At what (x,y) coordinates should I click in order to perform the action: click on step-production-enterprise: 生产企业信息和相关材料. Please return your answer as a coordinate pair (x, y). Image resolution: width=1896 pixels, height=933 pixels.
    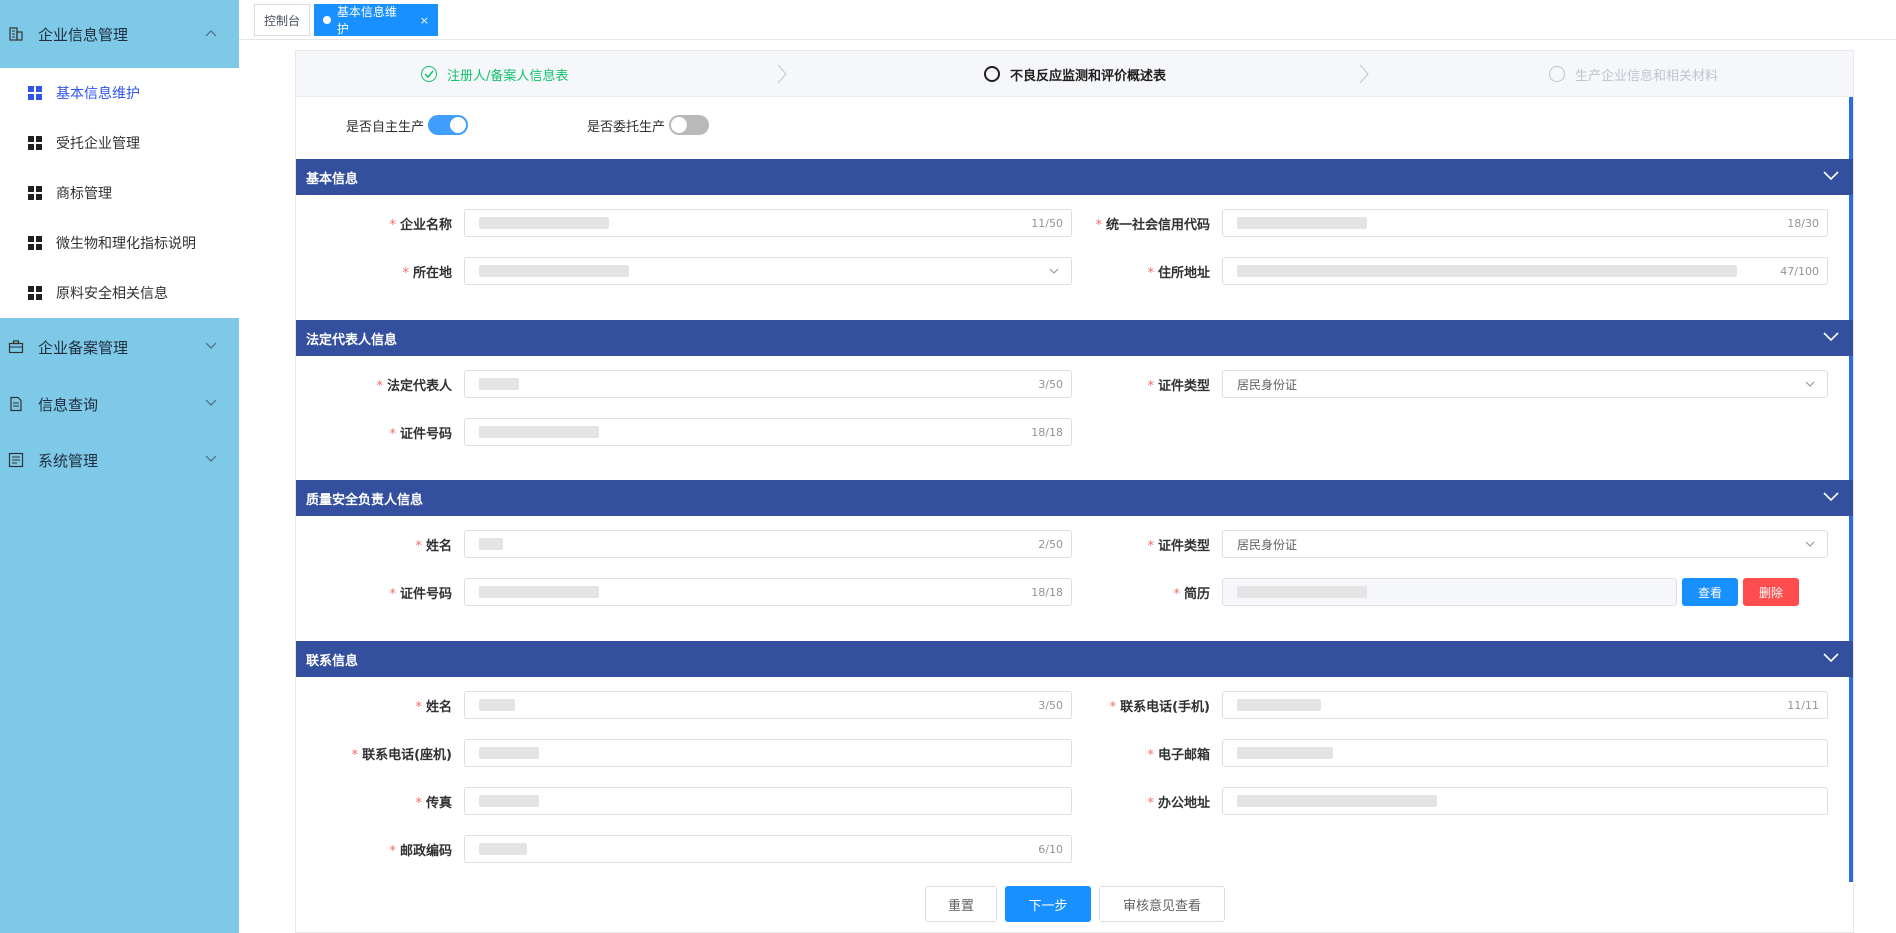
    Looking at the image, I should click on (1633, 74).